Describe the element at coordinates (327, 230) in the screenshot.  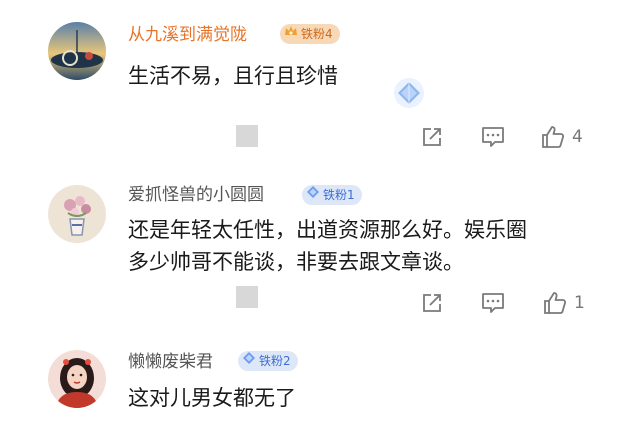
I see `comment-line: 还是年轻太任性，出道资源那么好。娱乐圈` at that location.